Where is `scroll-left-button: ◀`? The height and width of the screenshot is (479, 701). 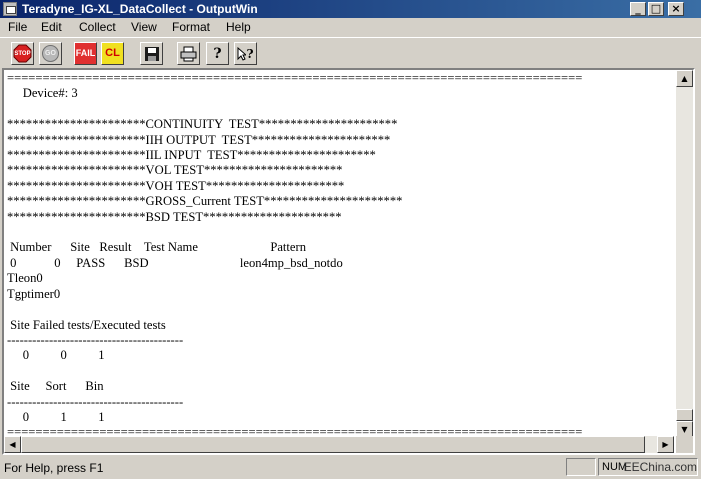 scroll-left-button: ◀ is located at coordinates (12, 444).